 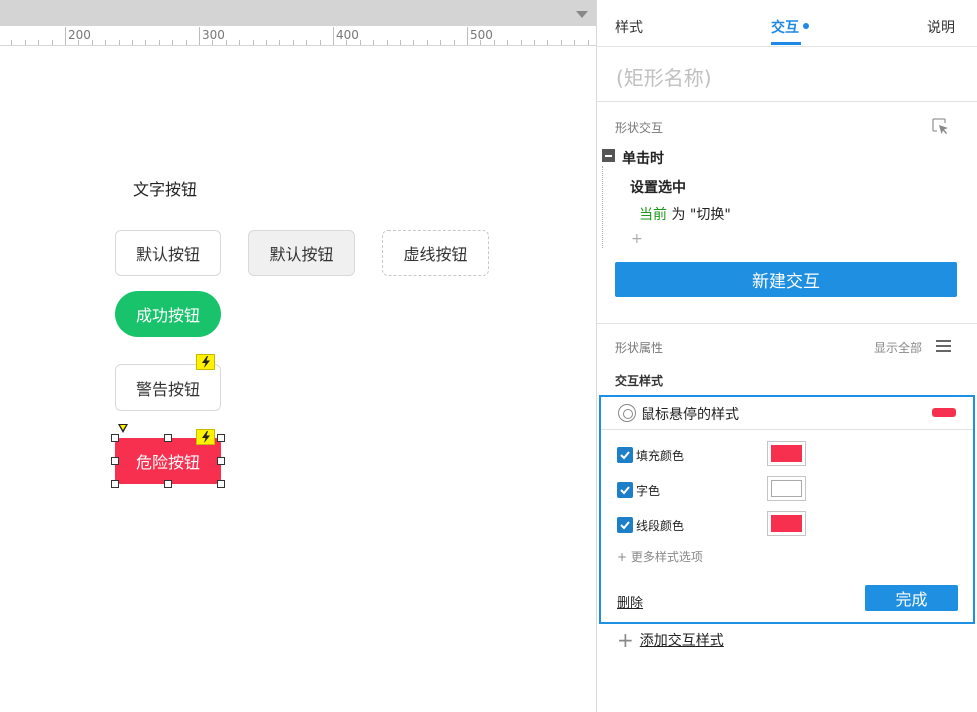 I want to click on delete-link: 删除, so click(x=630, y=601).